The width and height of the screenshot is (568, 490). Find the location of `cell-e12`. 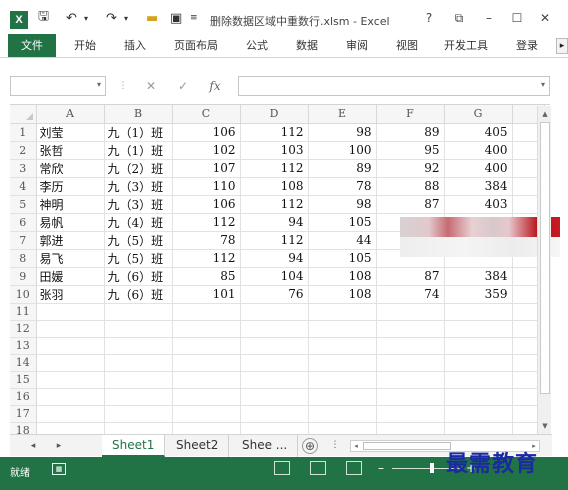

cell-e12 is located at coordinates (342, 329).